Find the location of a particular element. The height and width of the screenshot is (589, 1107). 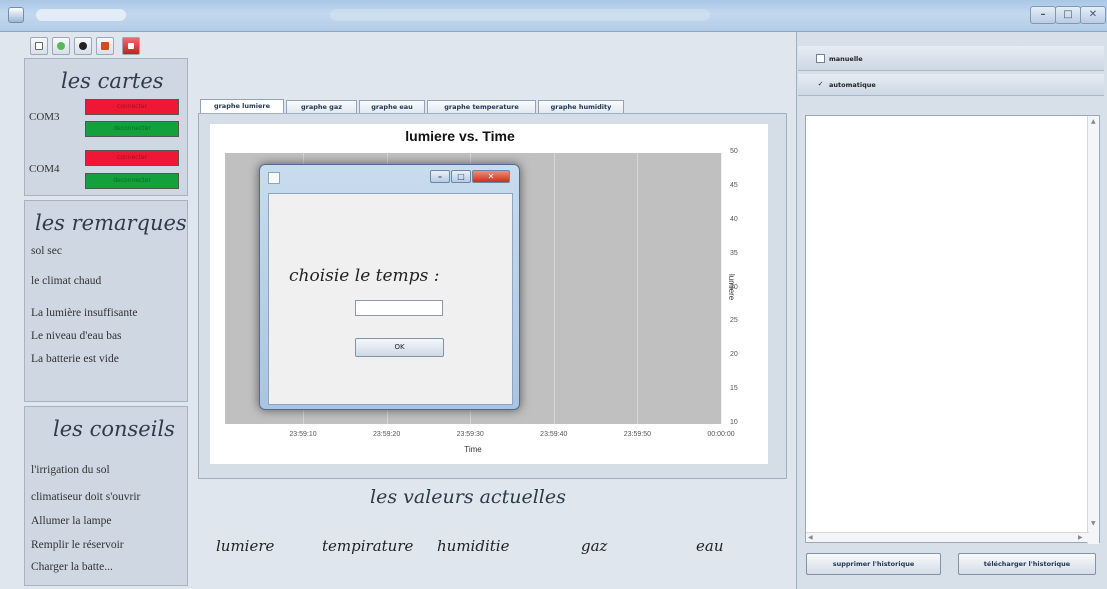

y-axis-label: lumiere is located at coordinates (731, 287).